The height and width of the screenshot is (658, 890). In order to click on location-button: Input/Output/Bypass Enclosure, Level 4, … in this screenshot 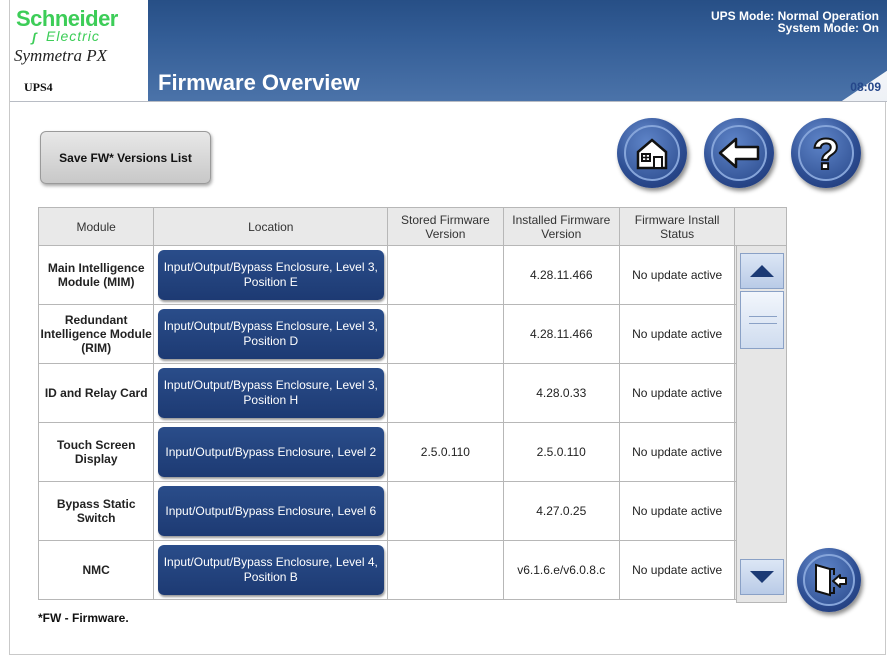, I will do `click(270, 570)`.